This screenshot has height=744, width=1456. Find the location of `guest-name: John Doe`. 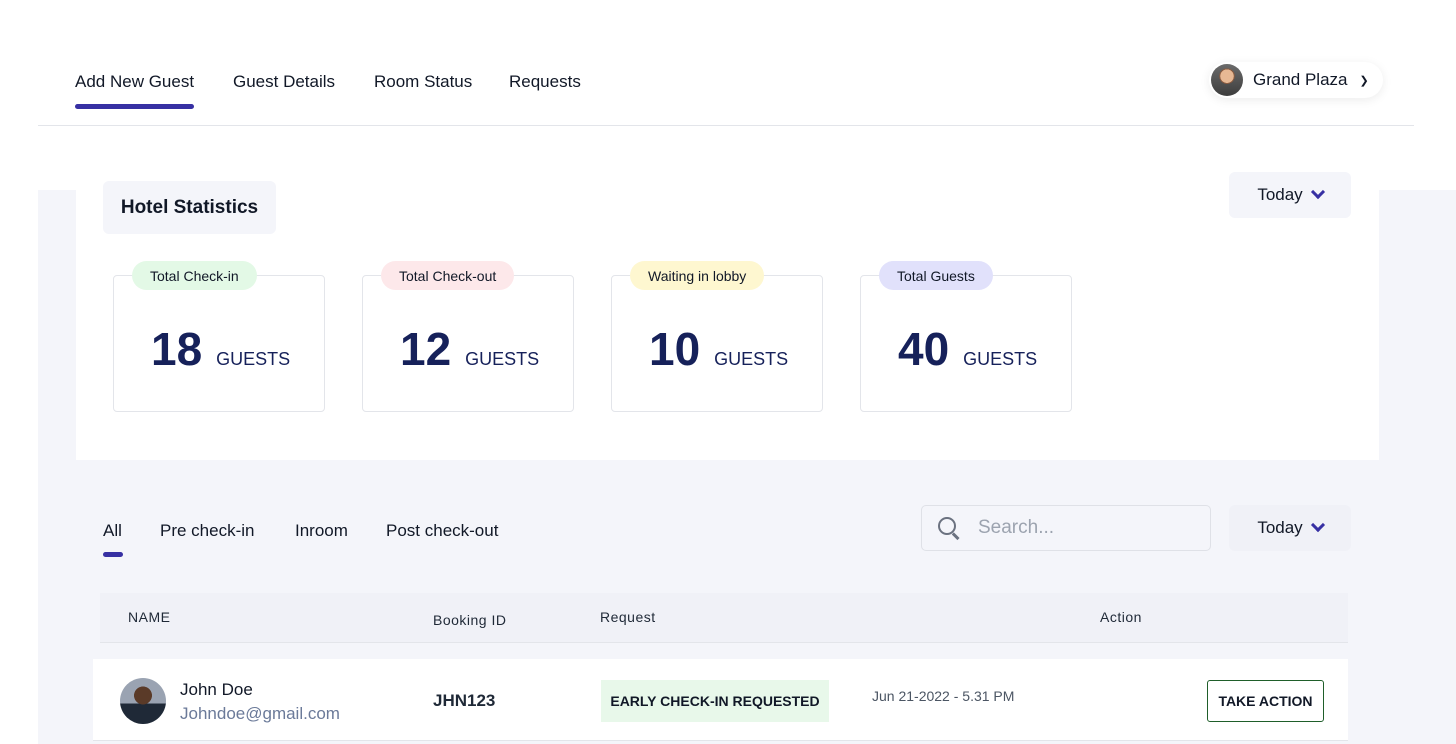

guest-name: John Doe is located at coordinates (216, 689).